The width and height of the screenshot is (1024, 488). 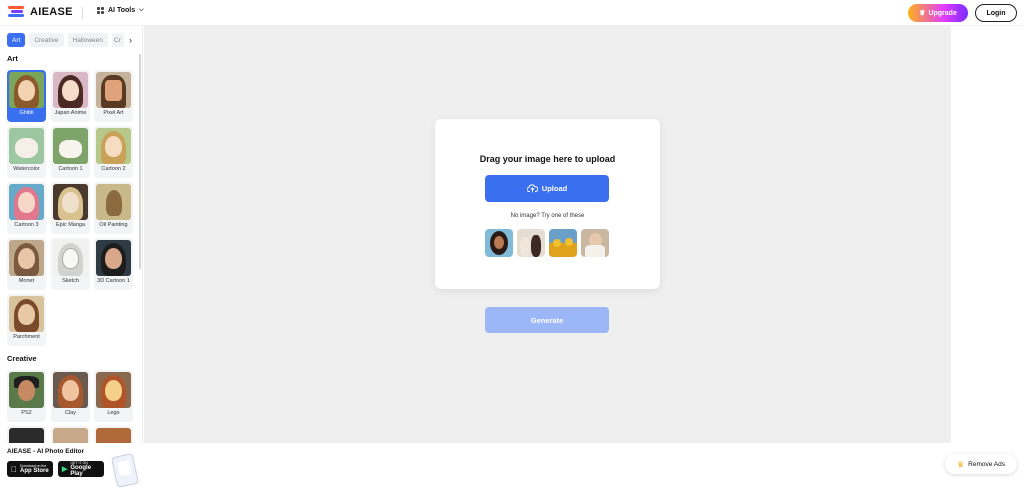 I want to click on style-label: Oil Painting, so click(x=113, y=225).